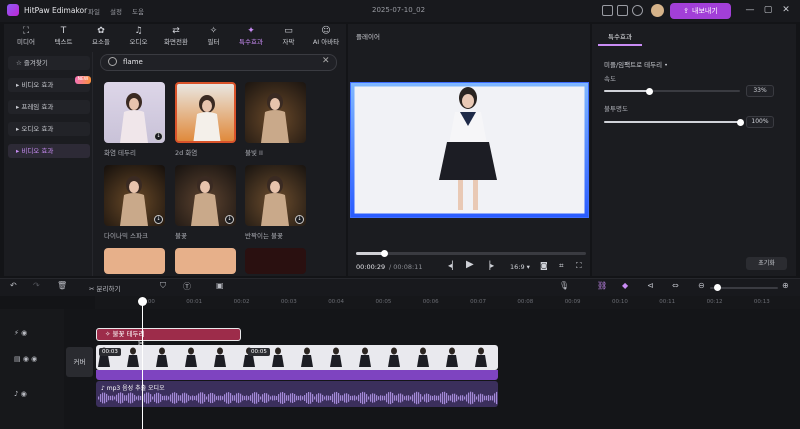 This screenshot has width=800, height=429. Describe the element at coordinates (368, 37) in the screenshot. I see `player-title: 플레이어` at that location.